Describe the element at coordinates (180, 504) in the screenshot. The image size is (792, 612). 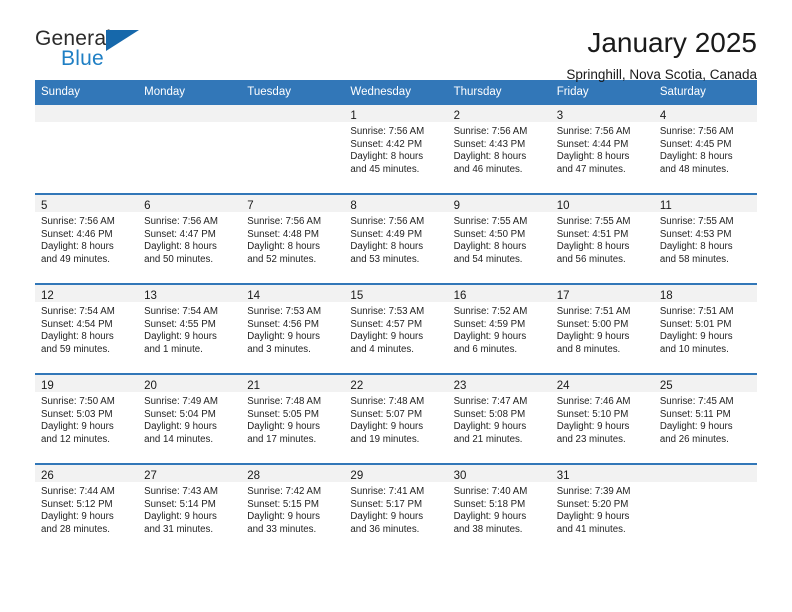
I see `sunset-text: Sunset: 5:14 PM` at that location.